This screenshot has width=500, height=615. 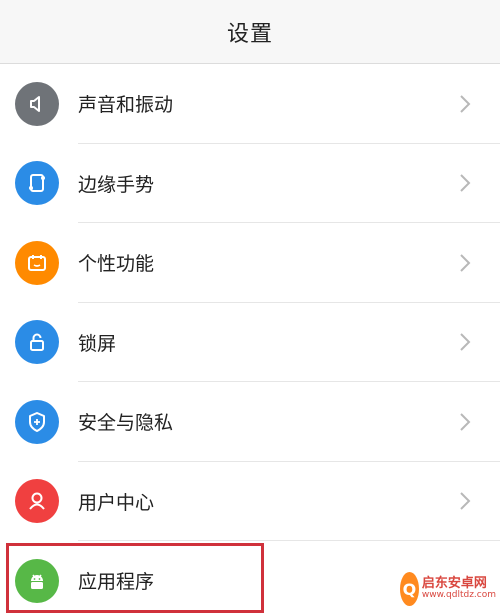 I want to click on watermark: Q 启东安卓网 www.qdltdz.com, so click(x=448, y=589).